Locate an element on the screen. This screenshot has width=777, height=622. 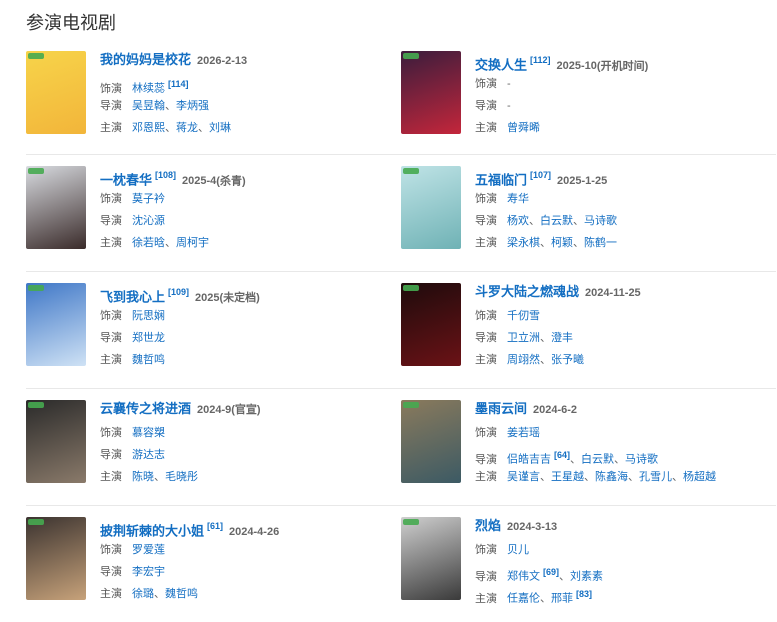
starring-line: 主演 徐若晗、周柯宇 is located at coordinates (245, 243).